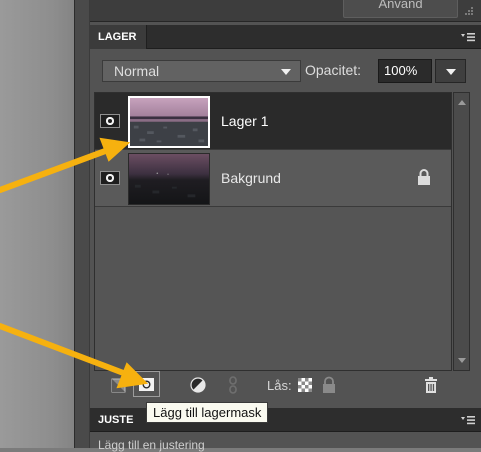 Image resolution: width=481 pixels, height=452 pixels. What do you see at coordinates (273, 121) in the screenshot?
I see `layer-row-lager-1: Lager 1` at bounding box center [273, 121].